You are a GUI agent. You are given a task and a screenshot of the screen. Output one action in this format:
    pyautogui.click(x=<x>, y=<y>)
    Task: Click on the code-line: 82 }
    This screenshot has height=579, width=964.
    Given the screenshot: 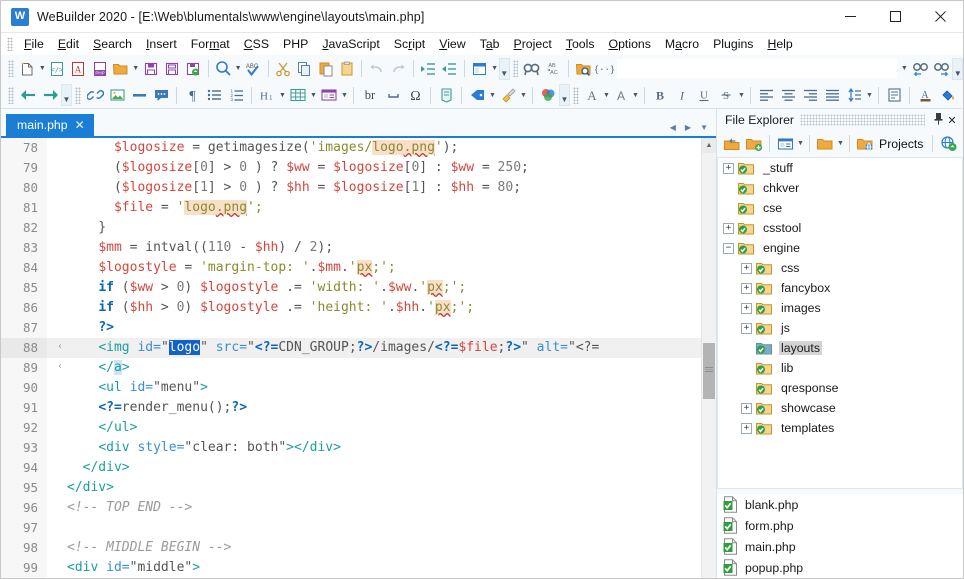 What is the action you would take?
    pyautogui.click(x=358, y=228)
    